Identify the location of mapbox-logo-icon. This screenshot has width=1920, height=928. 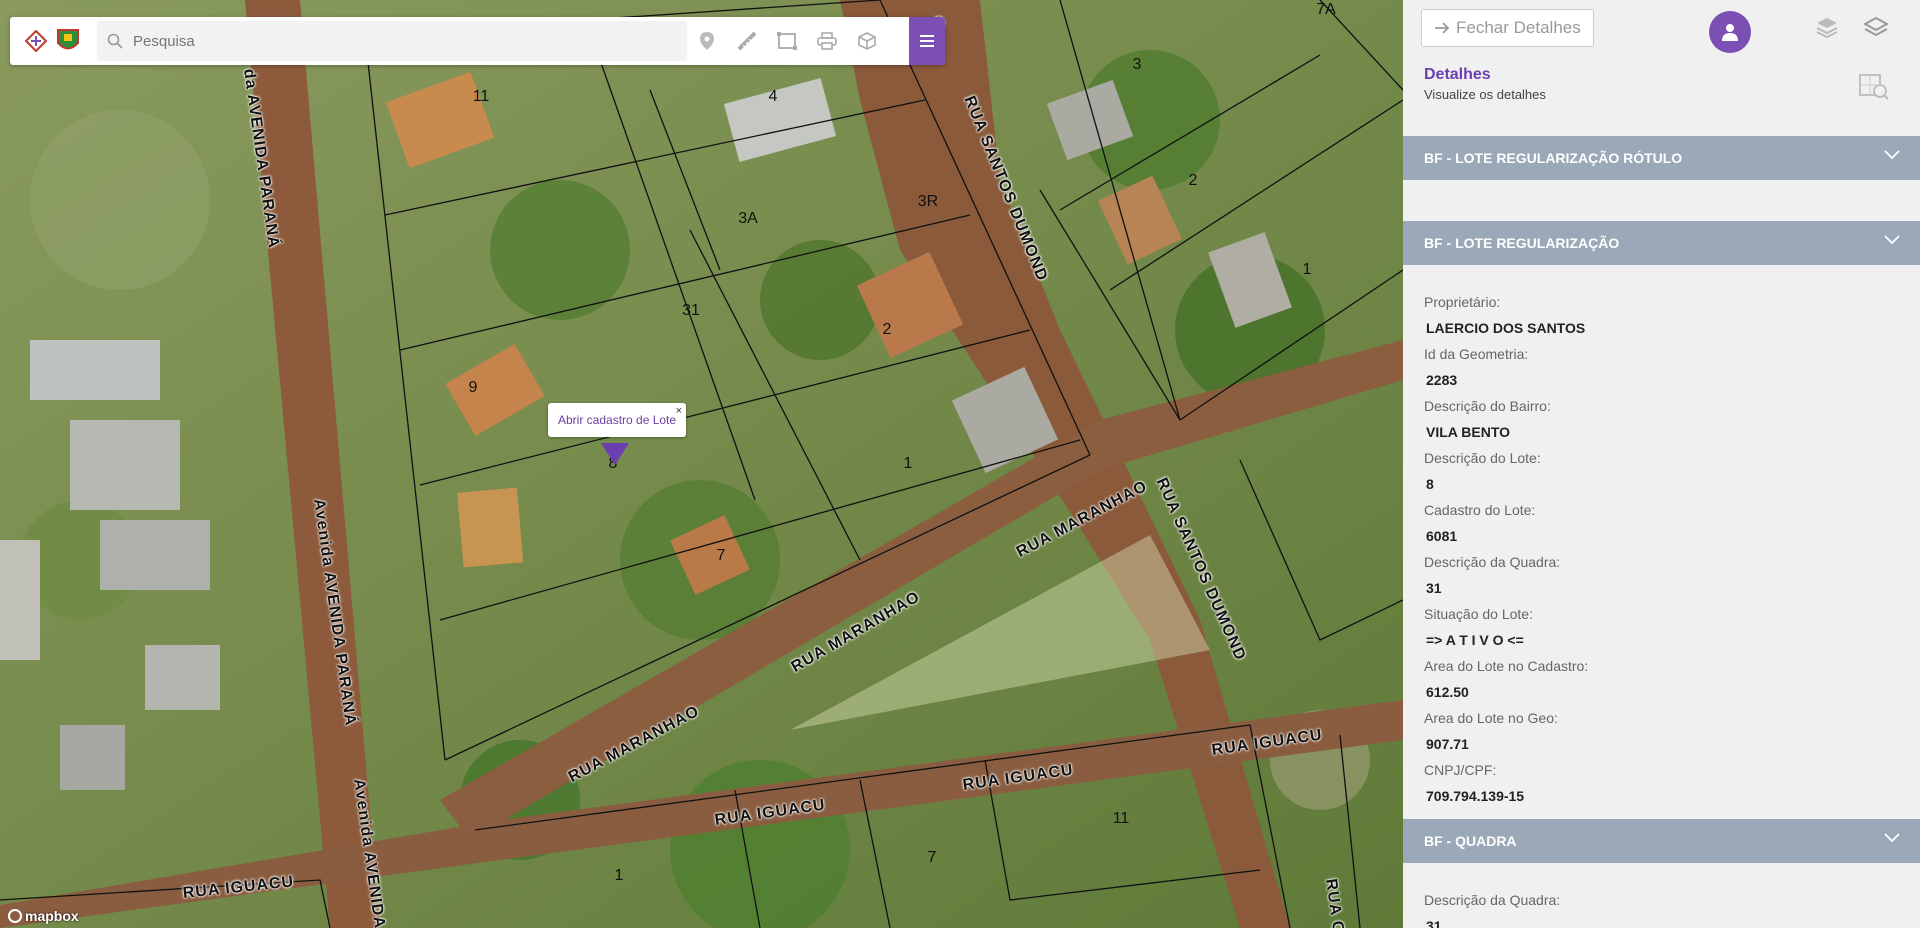
(15, 916).